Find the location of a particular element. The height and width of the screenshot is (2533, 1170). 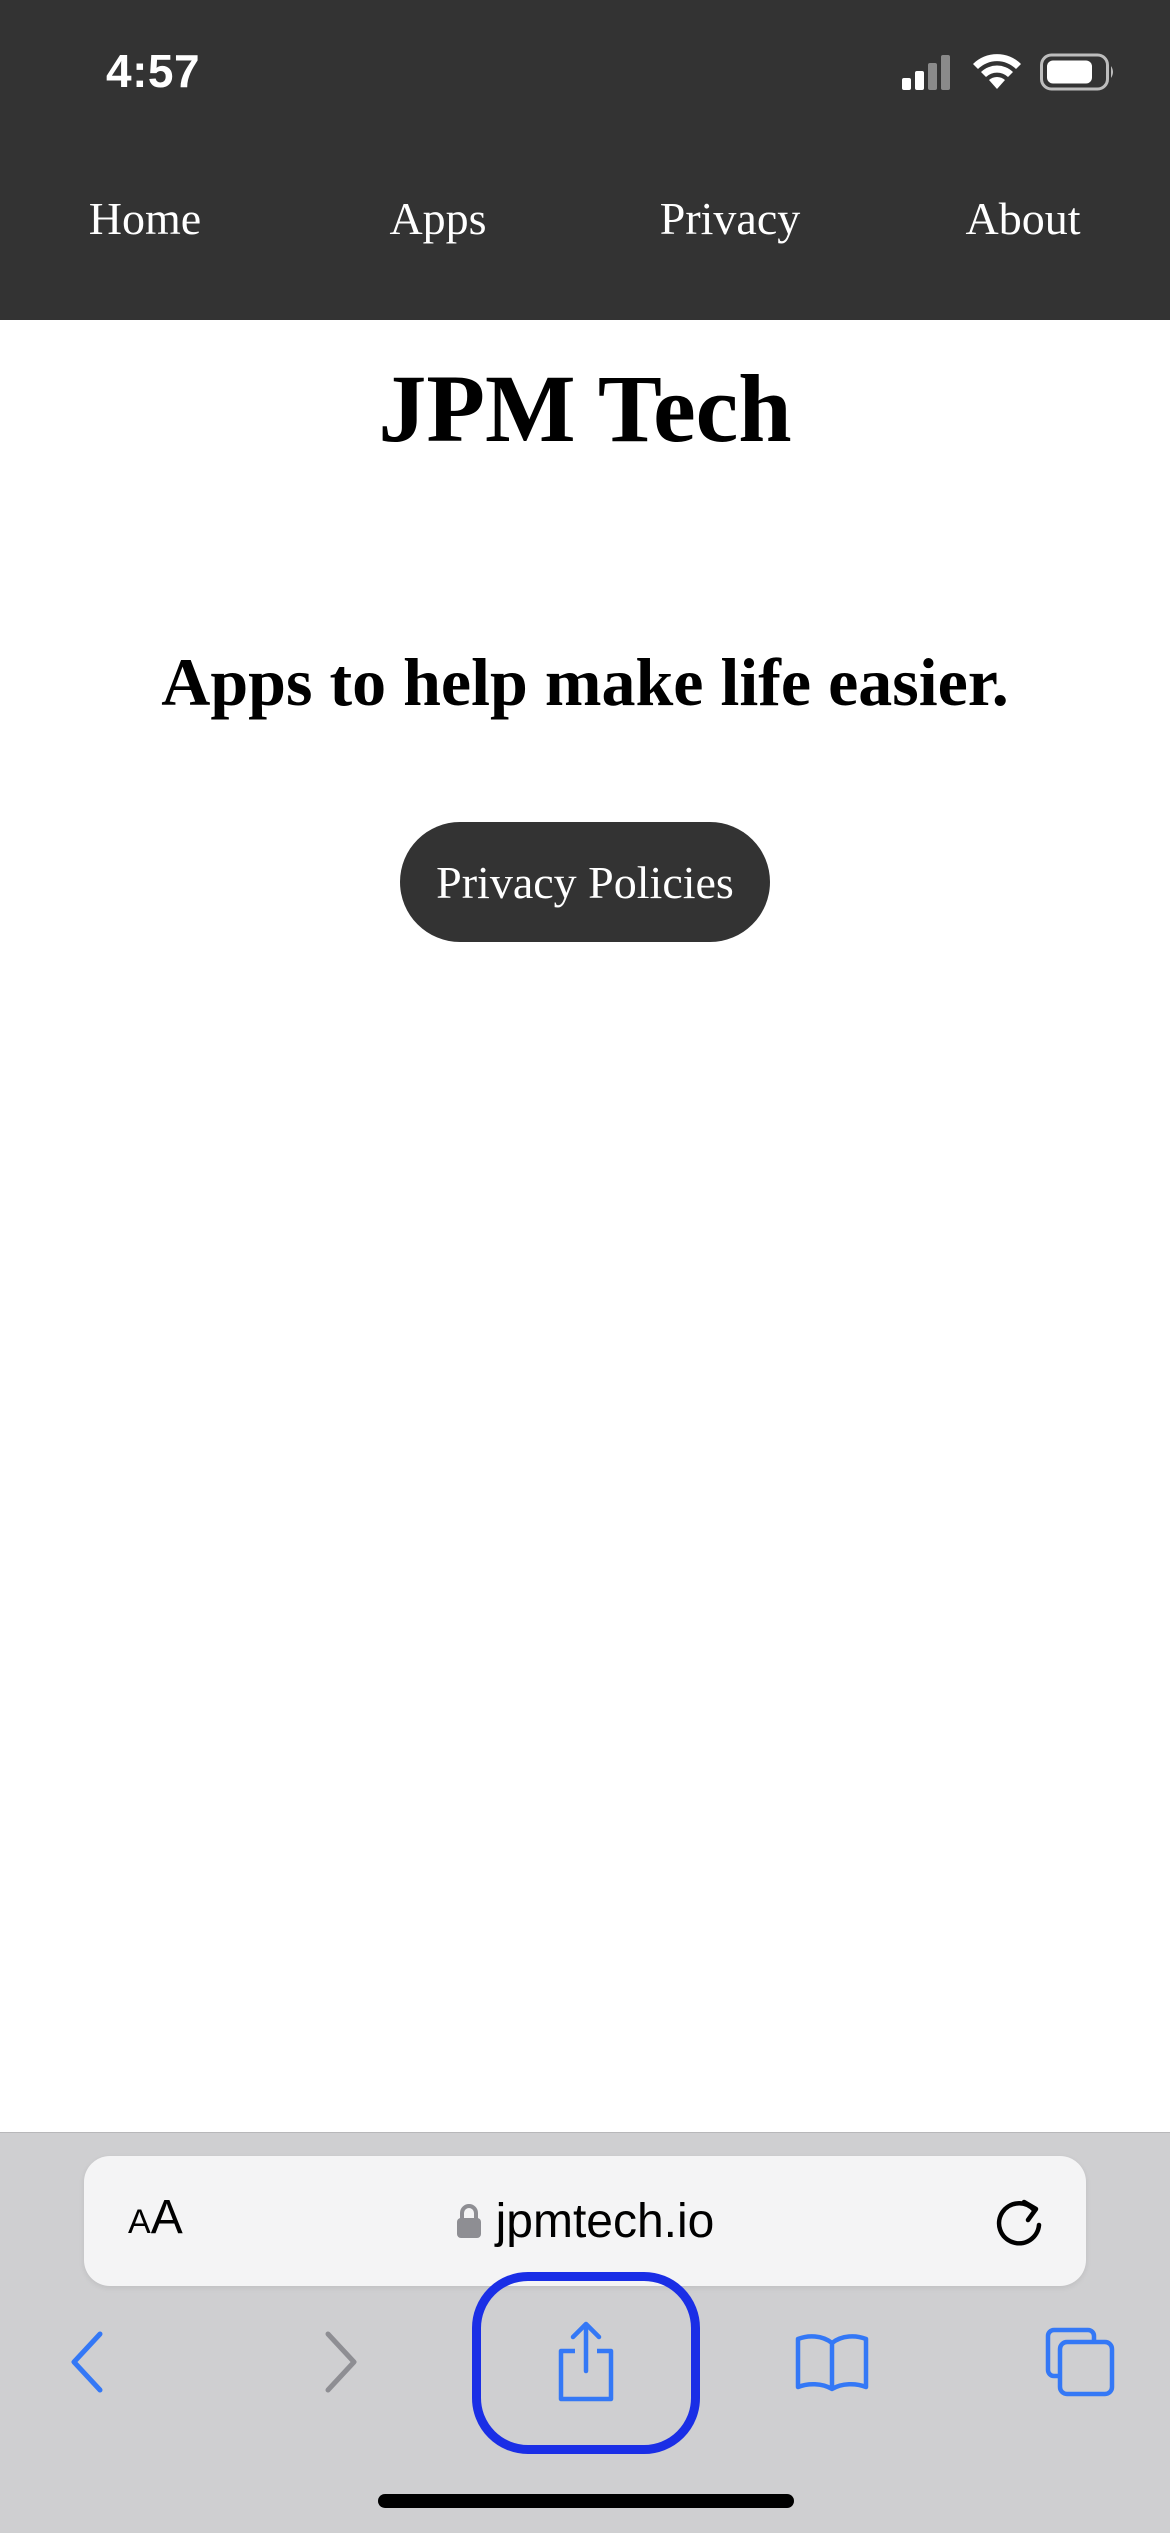

reload-icon is located at coordinates (1019, 2221).